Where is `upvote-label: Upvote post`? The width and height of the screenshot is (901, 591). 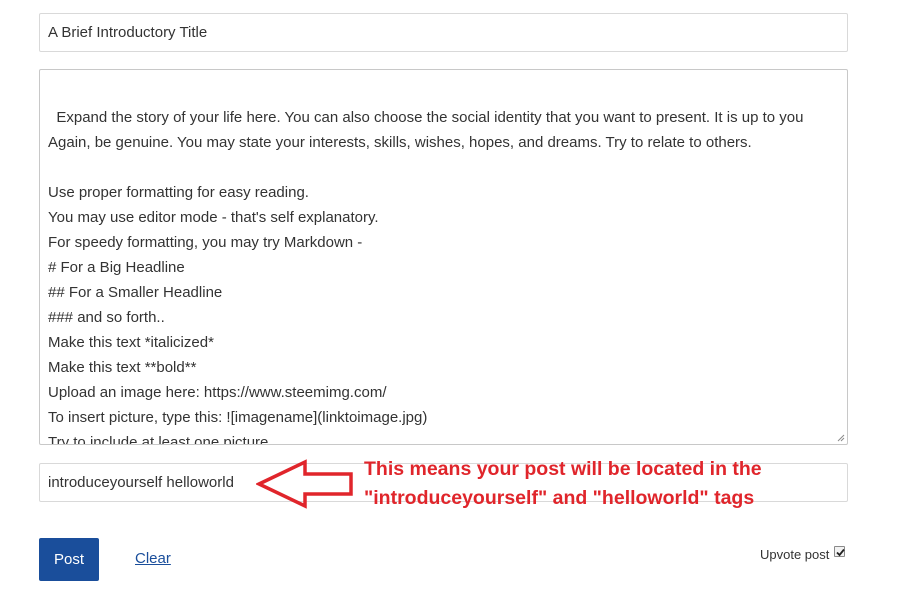 upvote-label: Upvote post is located at coordinates (795, 554).